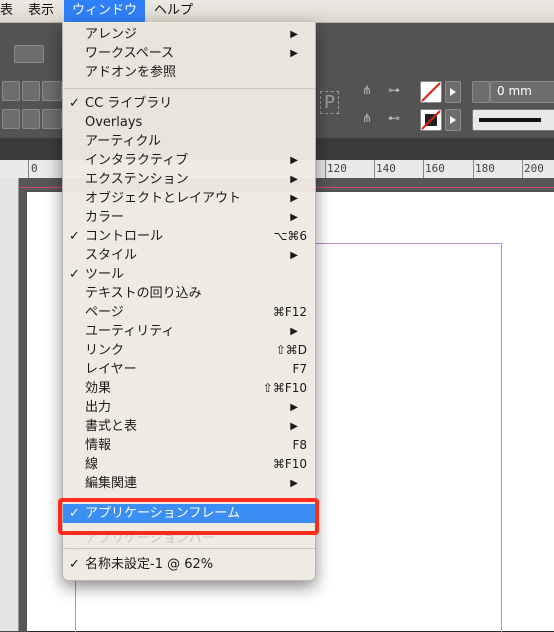 Image resolution: width=554 pixels, height=632 pixels. What do you see at coordinates (291, 350) in the screenshot?
I see `shortcut: ⇧⌘D` at bounding box center [291, 350].